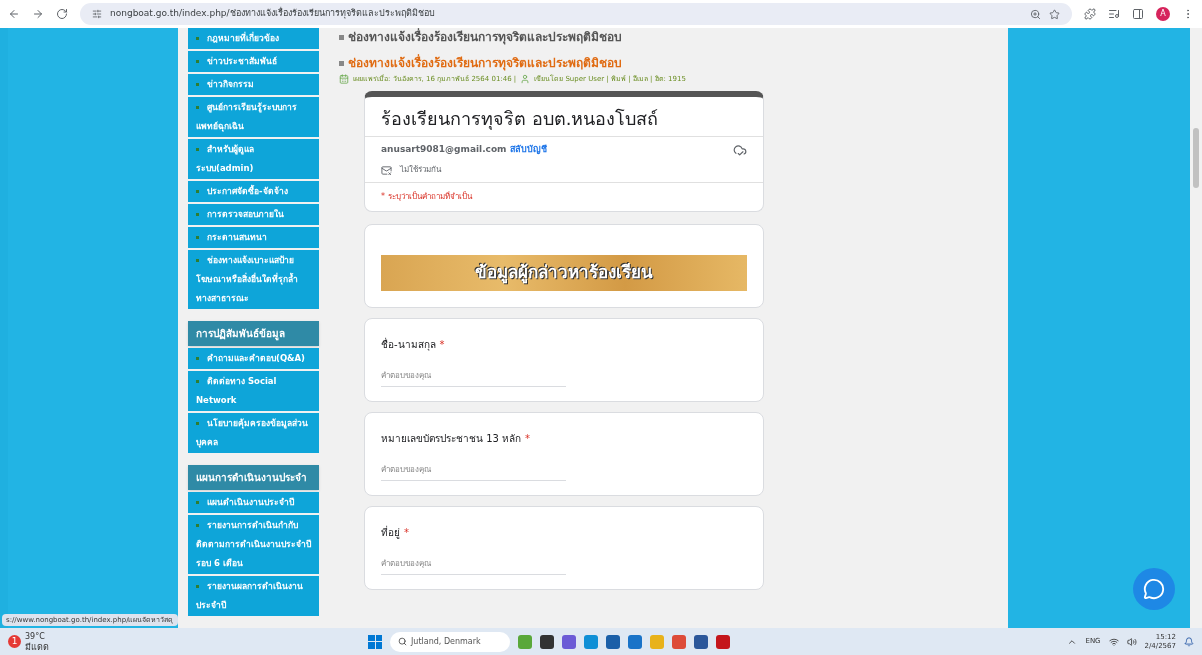  I want to click on author-icon, so click(525, 79).